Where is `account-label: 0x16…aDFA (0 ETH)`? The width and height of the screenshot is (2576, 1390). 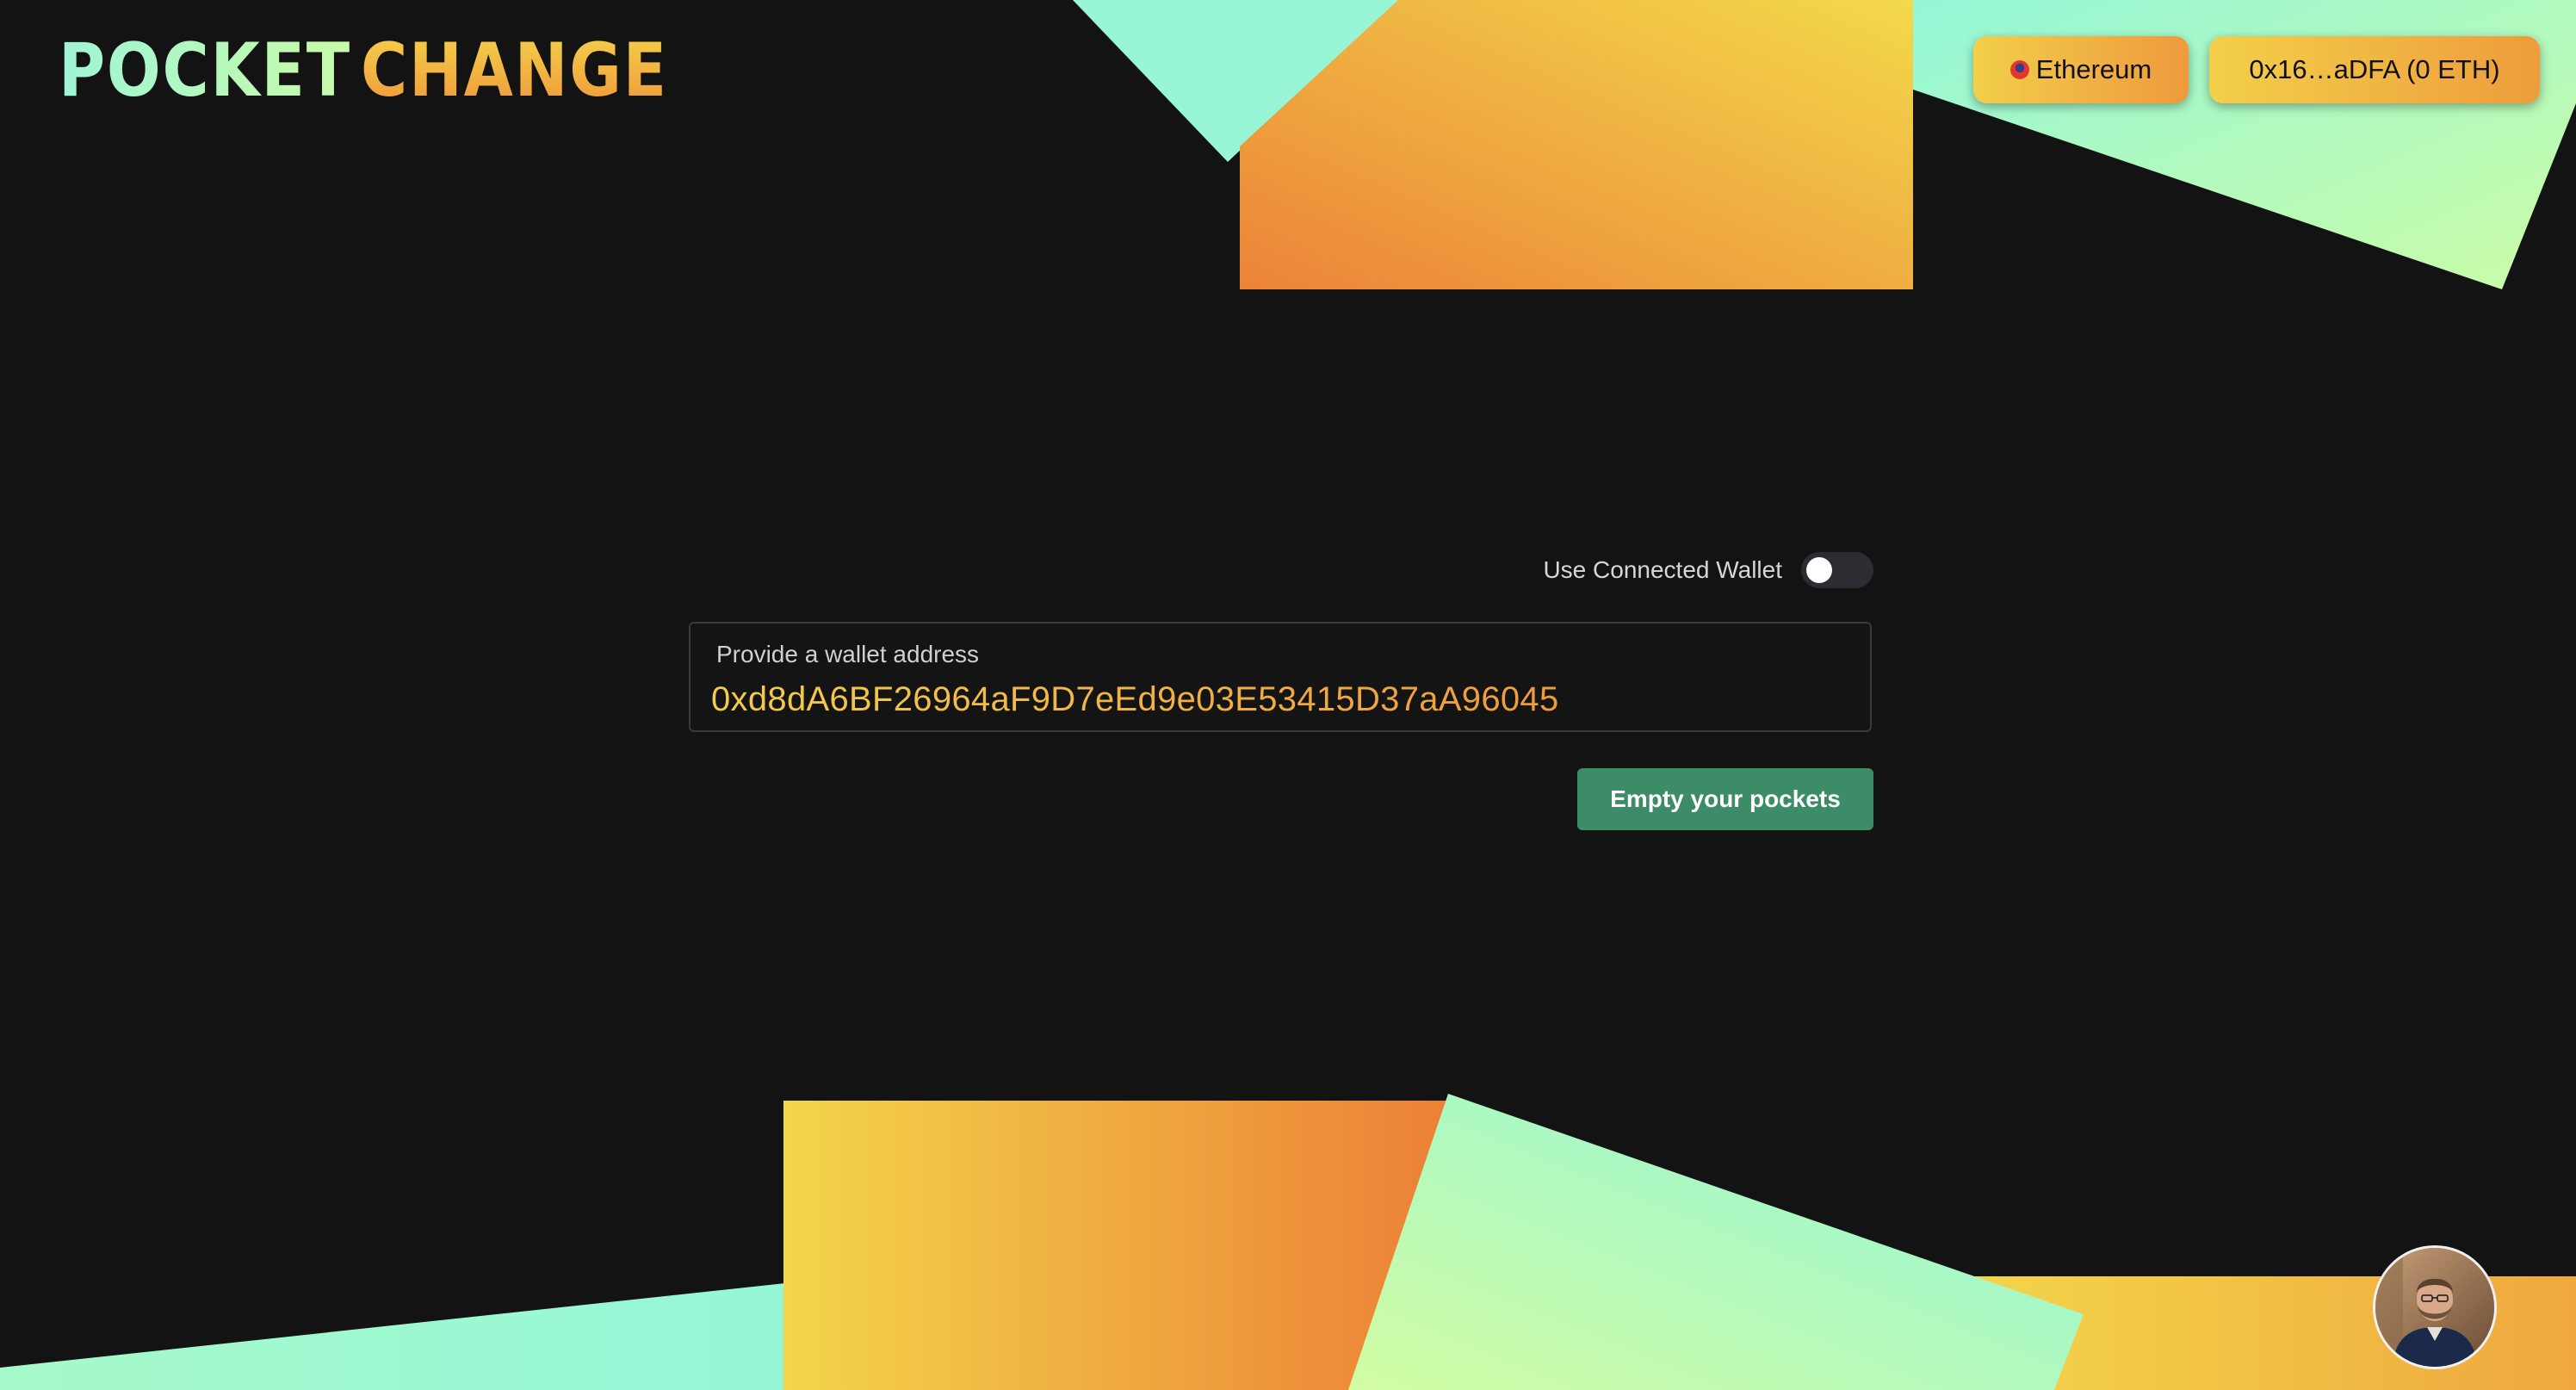 account-label: 0x16…aDFA (0 ETH) is located at coordinates (2374, 69).